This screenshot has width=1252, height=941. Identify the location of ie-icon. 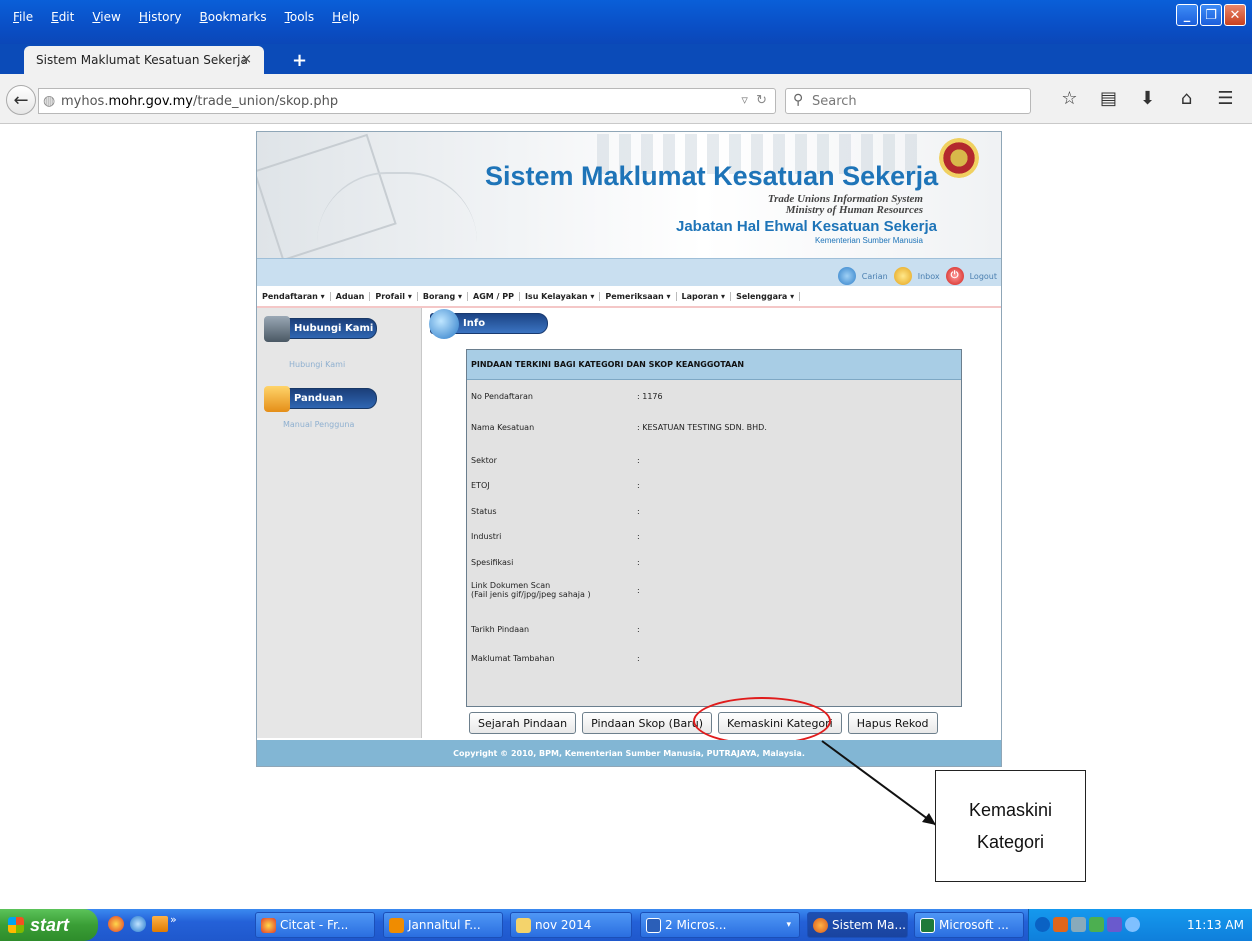
(138, 924).